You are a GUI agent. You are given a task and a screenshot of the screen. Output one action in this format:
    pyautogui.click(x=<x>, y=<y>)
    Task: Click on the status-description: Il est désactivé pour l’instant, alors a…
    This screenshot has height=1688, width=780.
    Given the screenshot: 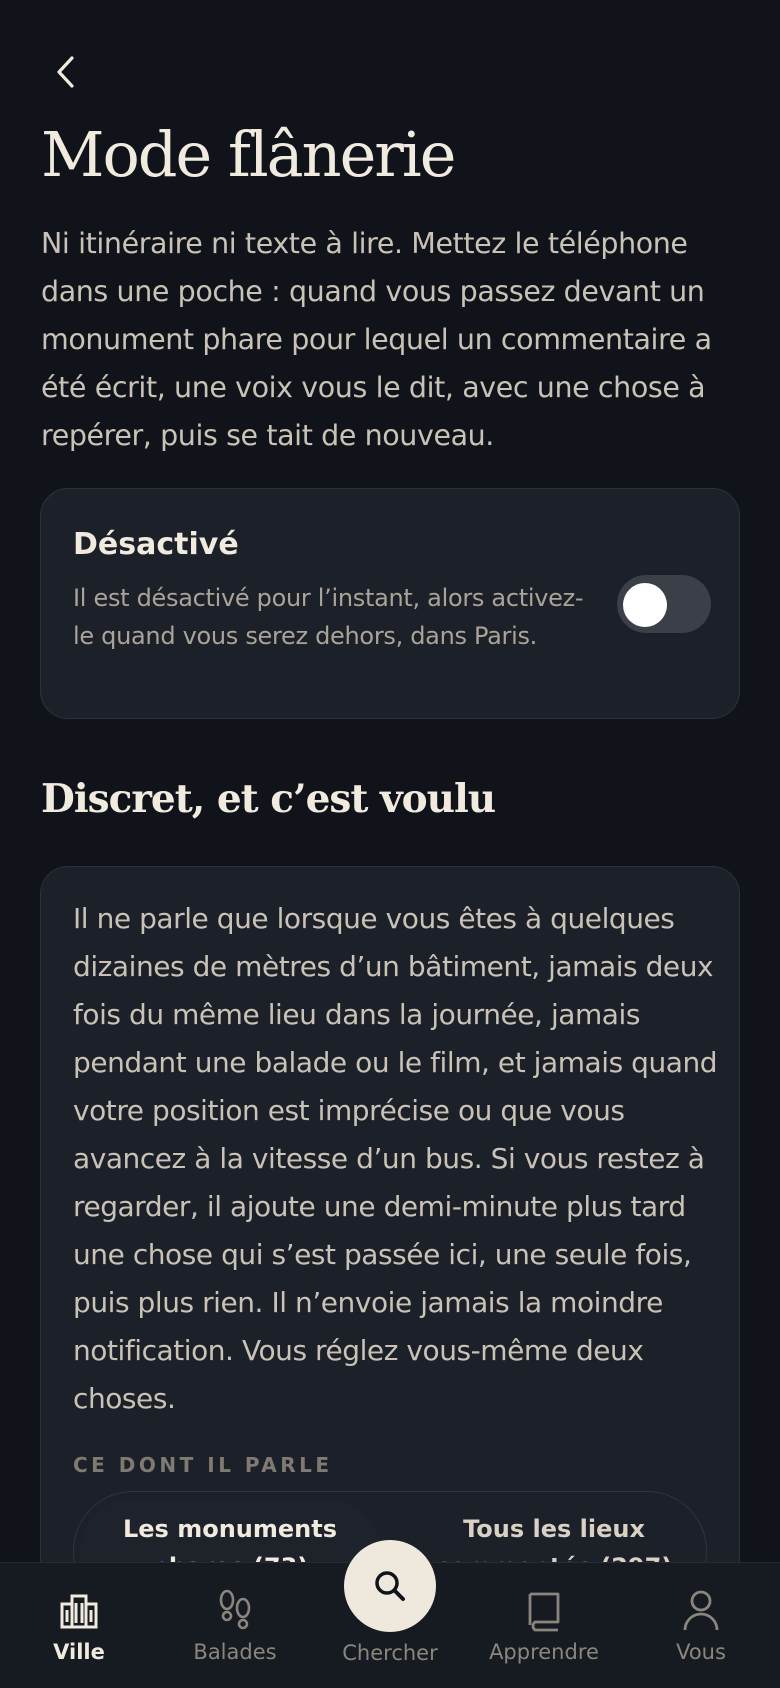 What is the action you would take?
    pyautogui.click(x=328, y=617)
    